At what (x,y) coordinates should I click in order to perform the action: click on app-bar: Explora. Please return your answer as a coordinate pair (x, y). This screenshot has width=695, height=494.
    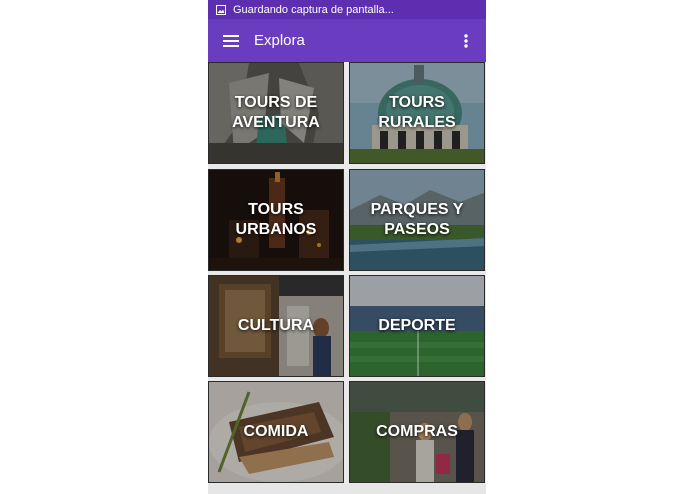
    Looking at the image, I should click on (347, 40).